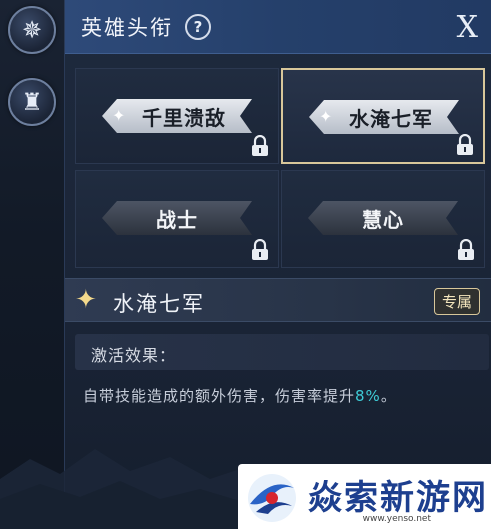 This screenshot has width=491, height=529. What do you see at coordinates (282, 352) in the screenshot?
I see `effect-label-box: 激活效果：` at bounding box center [282, 352].